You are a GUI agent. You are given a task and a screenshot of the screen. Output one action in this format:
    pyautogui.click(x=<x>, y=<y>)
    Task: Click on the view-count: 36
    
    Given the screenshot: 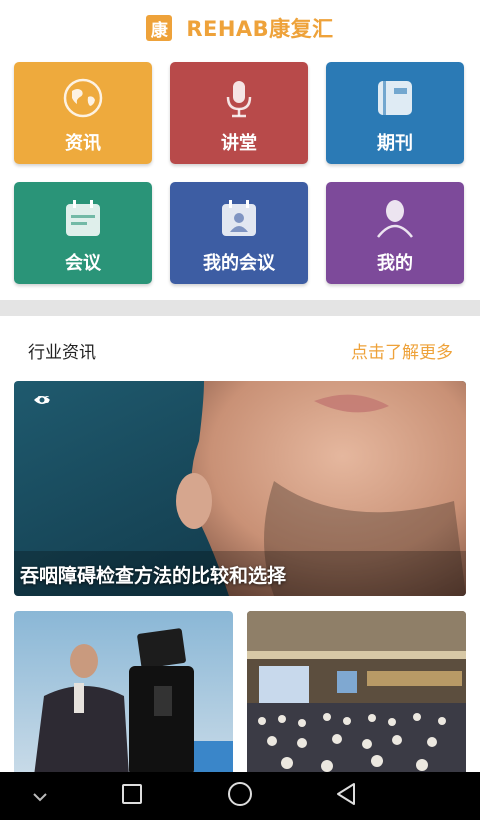 What is the action you would take?
    pyautogui.click(x=41, y=400)
    